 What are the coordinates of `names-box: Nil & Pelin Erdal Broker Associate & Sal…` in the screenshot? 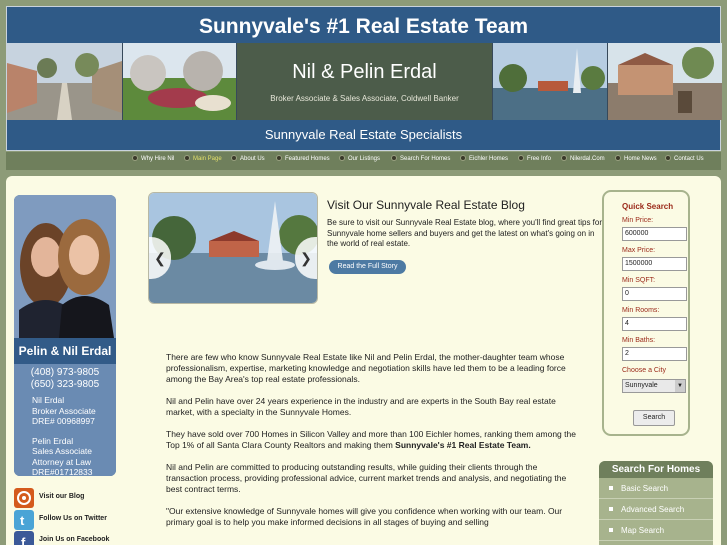 It's located at (364, 81).